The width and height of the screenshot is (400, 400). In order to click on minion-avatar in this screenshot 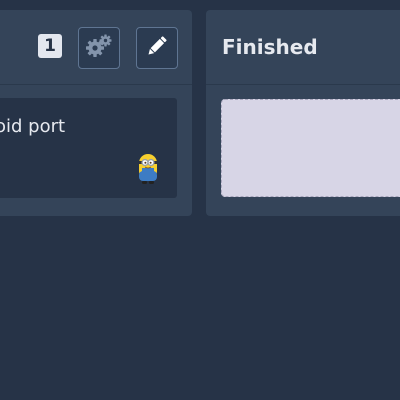, I will do `click(148, 169)`.